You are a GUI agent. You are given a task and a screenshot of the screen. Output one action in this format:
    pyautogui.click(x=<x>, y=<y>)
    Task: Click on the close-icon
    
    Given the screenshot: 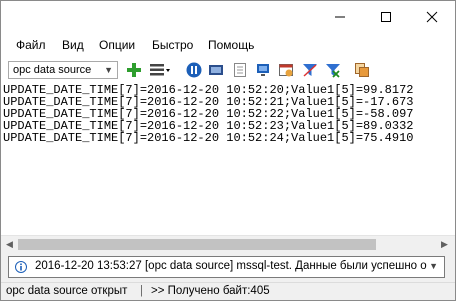 What is the action you would take?
    pyautogui.click(x=432, y=17)
    